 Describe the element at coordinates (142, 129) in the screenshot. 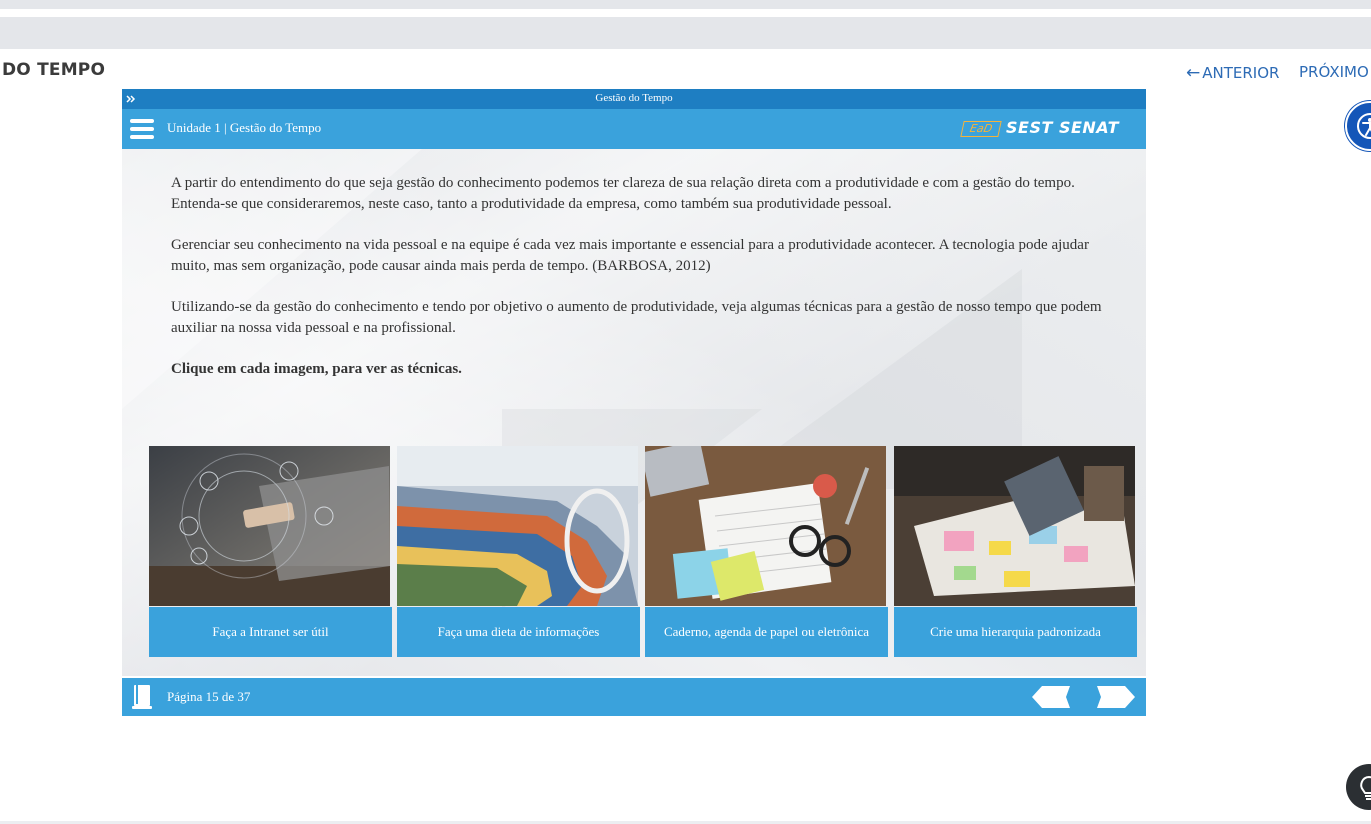

I see `hamburger-menu-icon` at that location.